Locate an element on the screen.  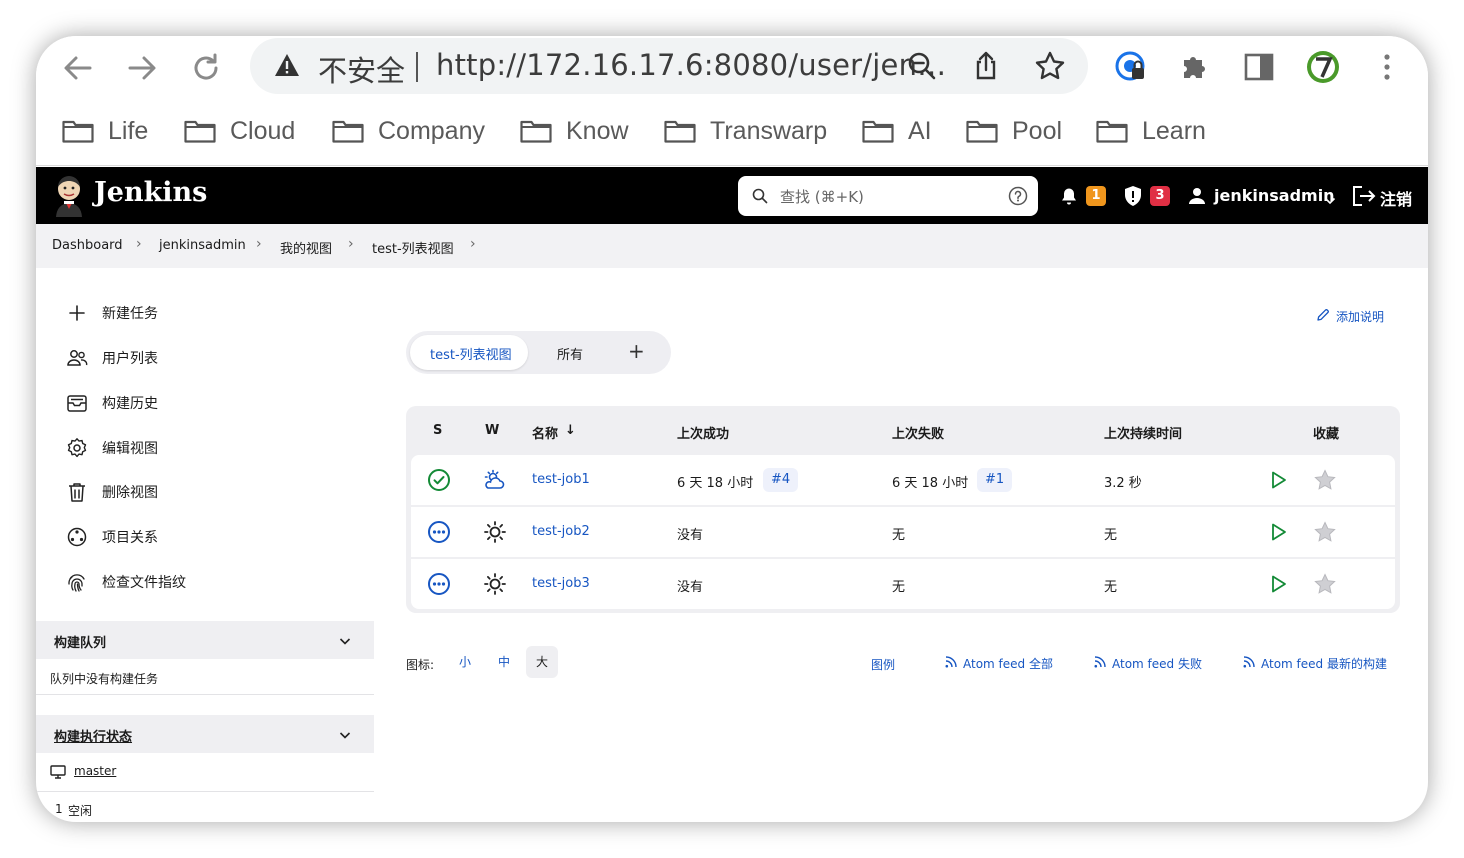
bookmark-folder-life: Life is located at coordinates (105, 131).